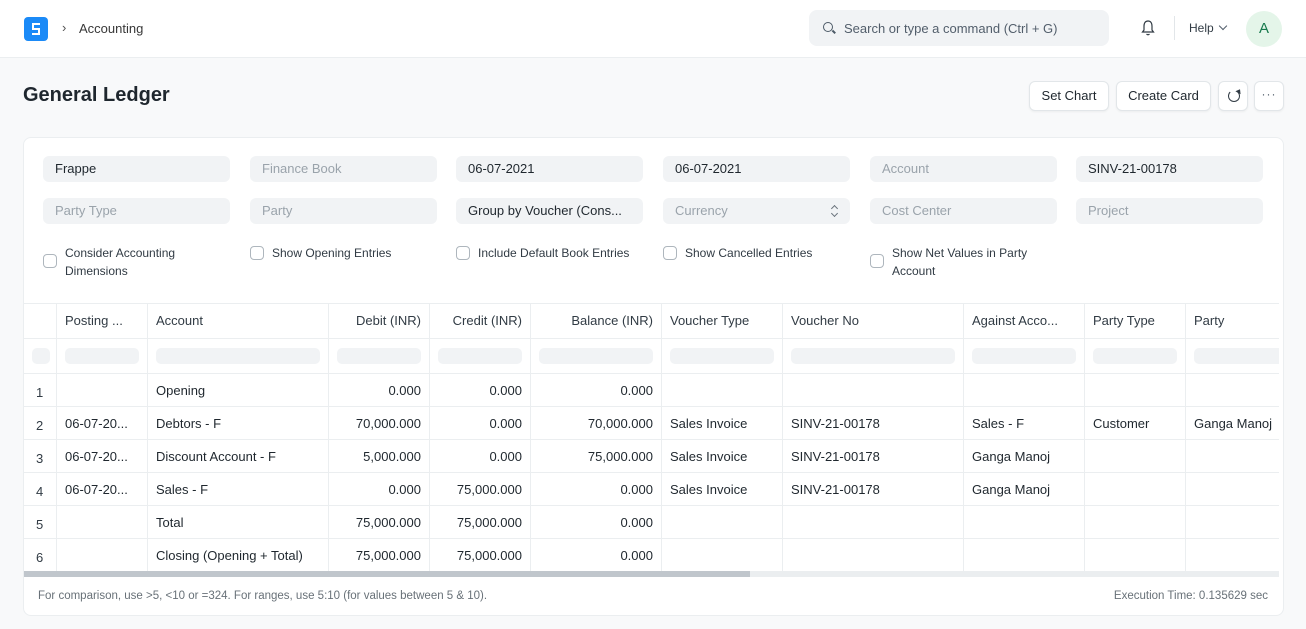  I want to click on column-filter-input-row-index, so click(41, 356).